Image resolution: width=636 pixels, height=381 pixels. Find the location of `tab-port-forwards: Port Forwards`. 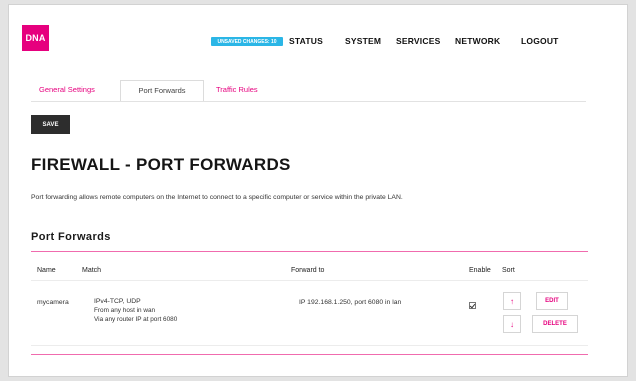

tab-port-forwards: Port Forwards is located at coordinates (162, 91).